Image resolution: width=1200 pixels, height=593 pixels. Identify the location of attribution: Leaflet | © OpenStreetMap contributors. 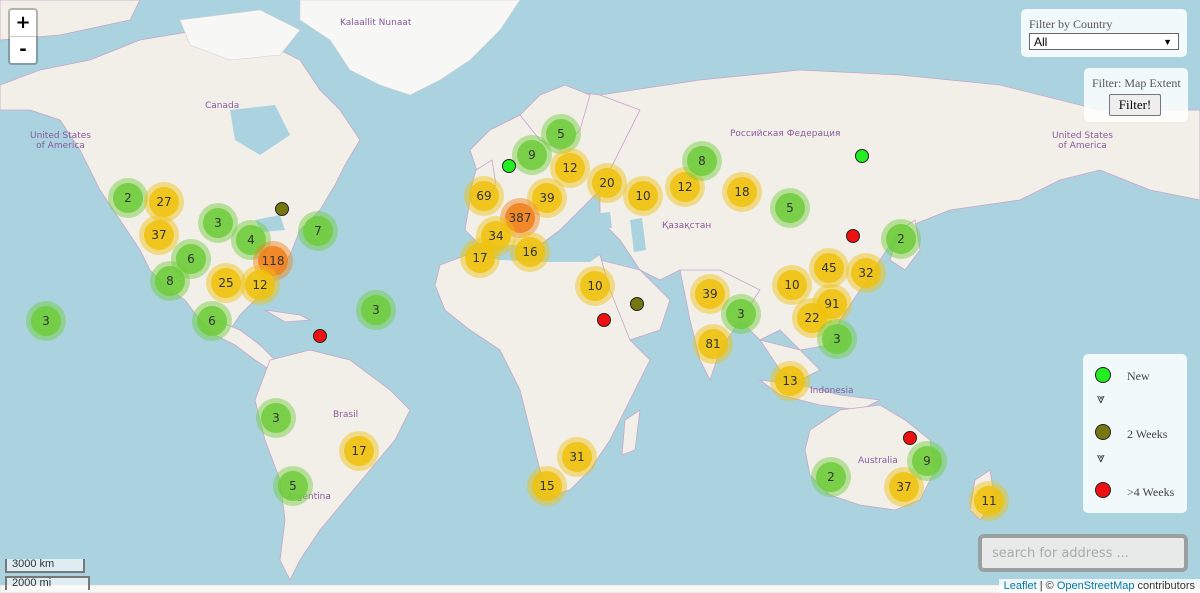
(1099, 586).